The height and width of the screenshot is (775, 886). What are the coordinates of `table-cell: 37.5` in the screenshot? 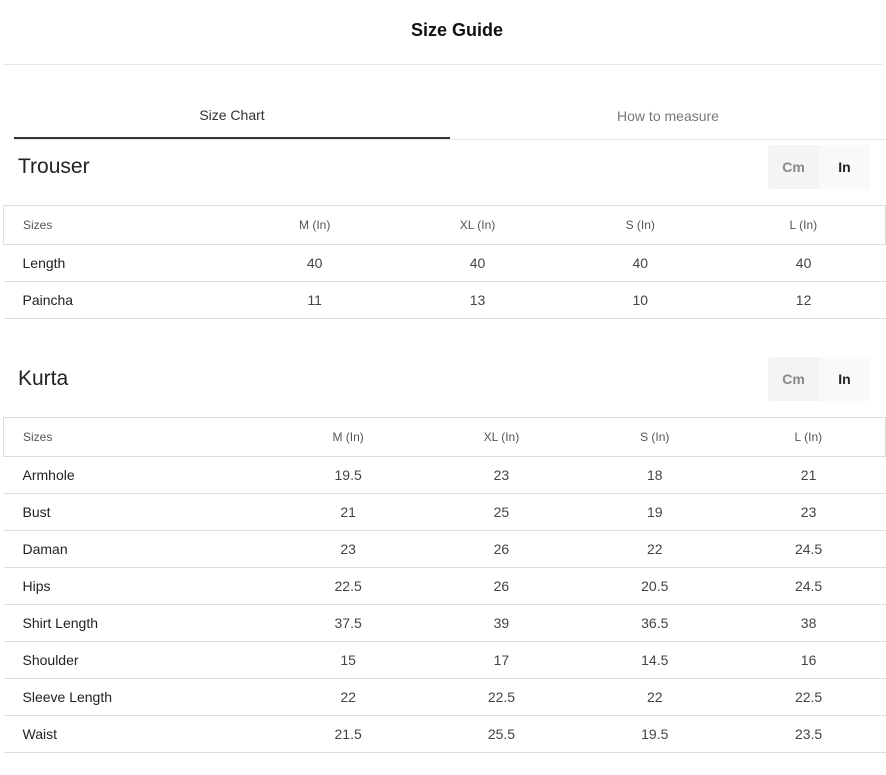 It's located at (348, 623).